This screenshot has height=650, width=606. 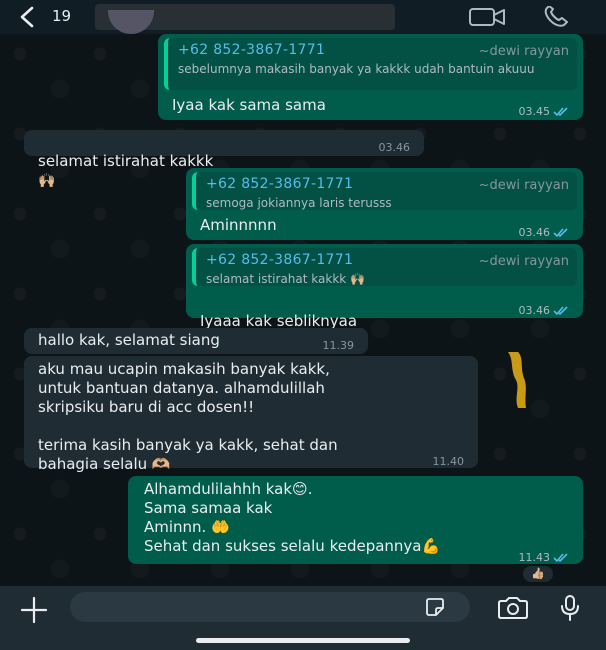 What do you see at coordinates (285, 279) in the screenshot?
I see `quote-text: selamat istirahat kakkk 🙌🏼` at bounding box center [285, 279].